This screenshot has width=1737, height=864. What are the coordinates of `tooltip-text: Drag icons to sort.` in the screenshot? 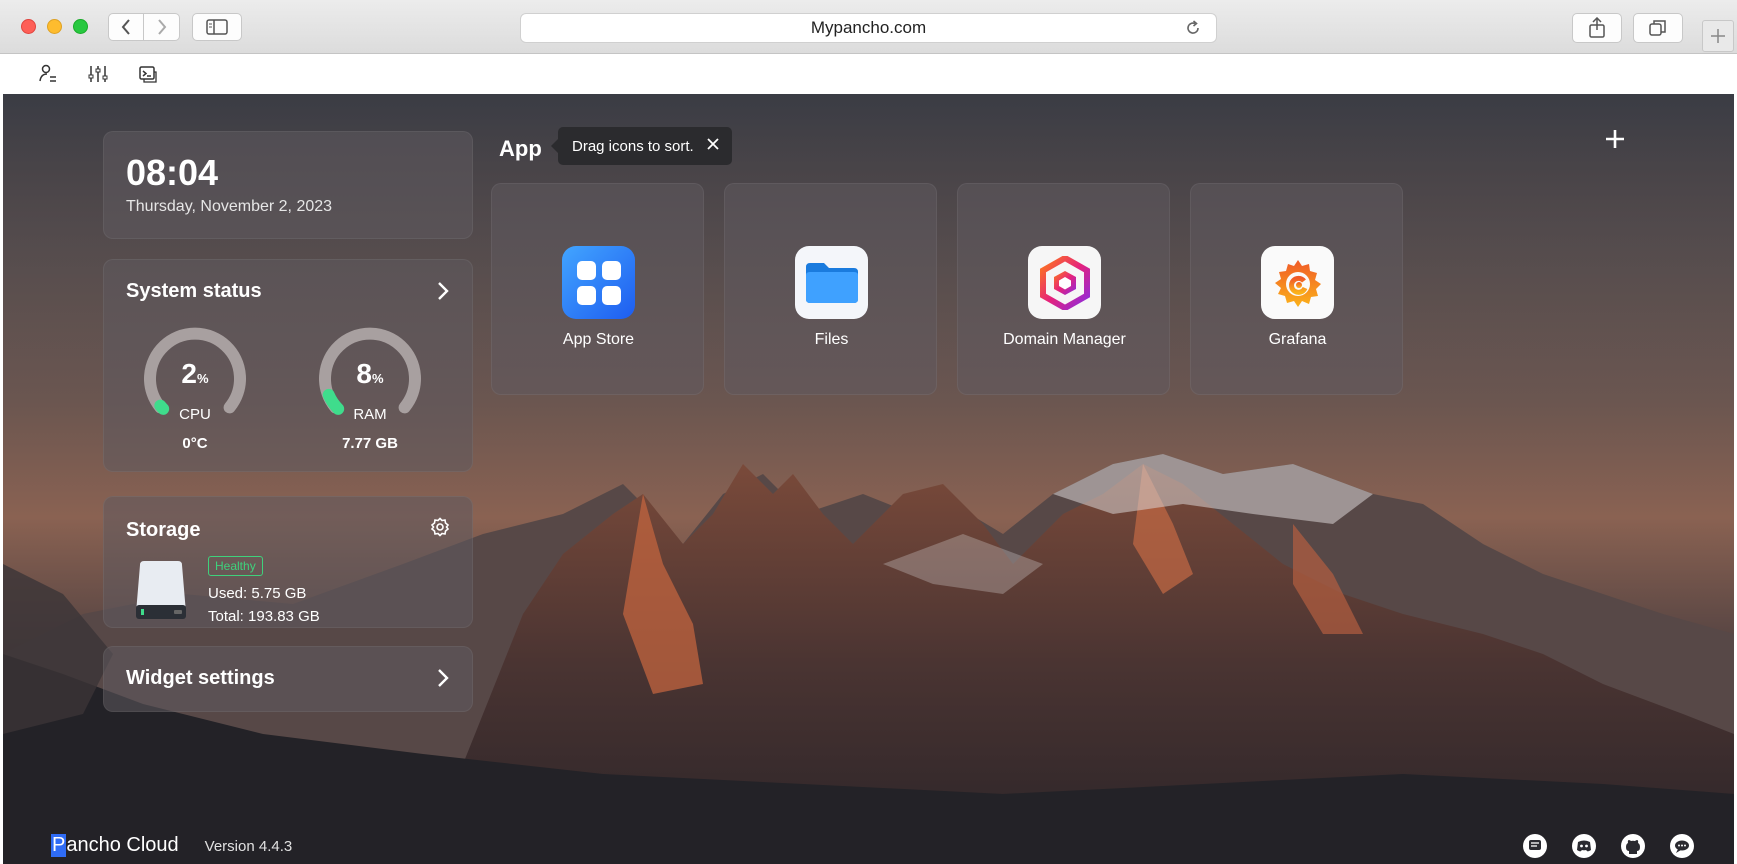 It's located at (633, 146).